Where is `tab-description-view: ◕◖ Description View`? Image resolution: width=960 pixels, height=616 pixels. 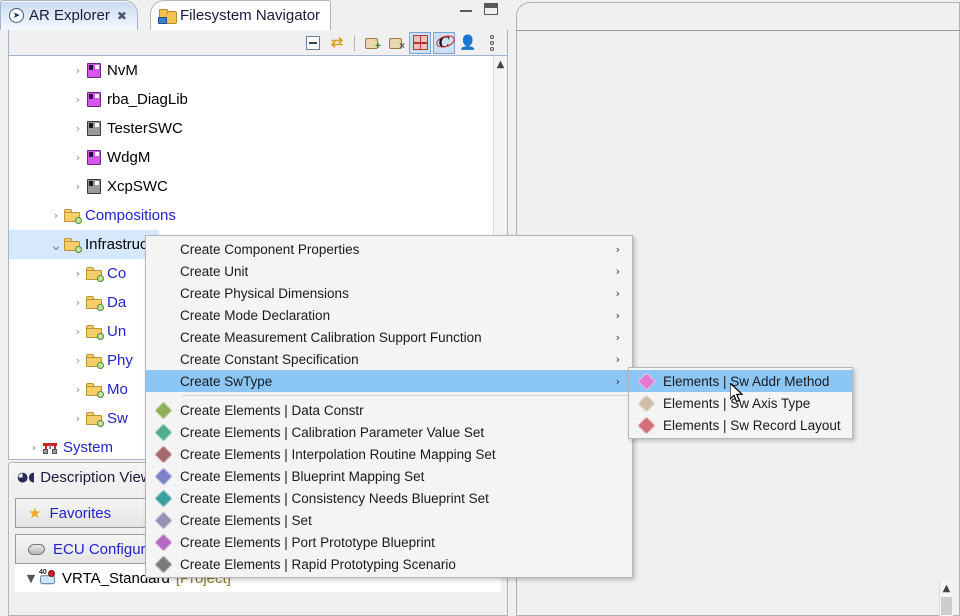
tab-description-view: ◕◖ Description View is located at coordinates (86, 477).